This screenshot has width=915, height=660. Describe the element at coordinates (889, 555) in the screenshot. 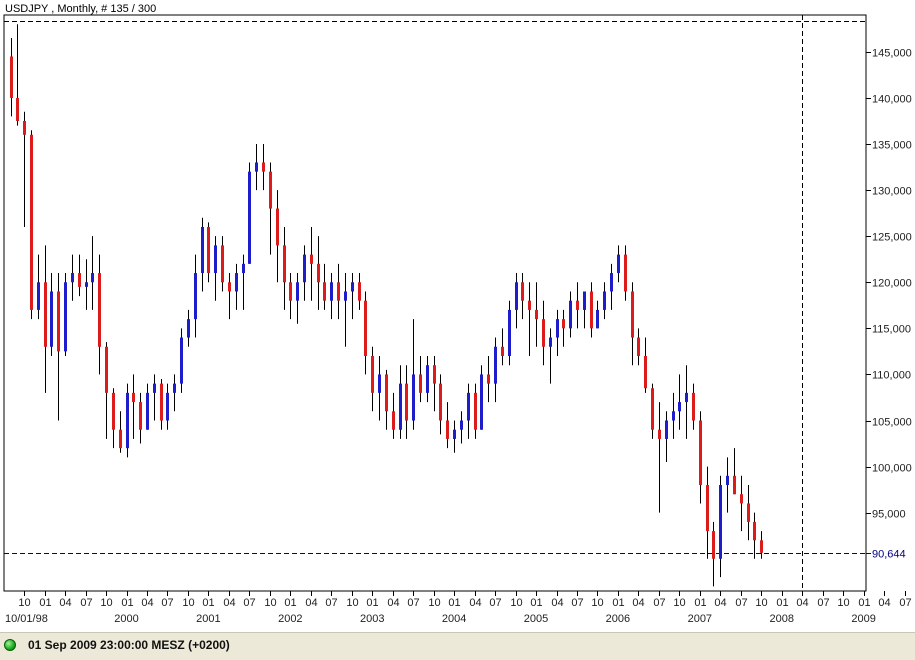

I see `current-price-label: 90,644` at that location.